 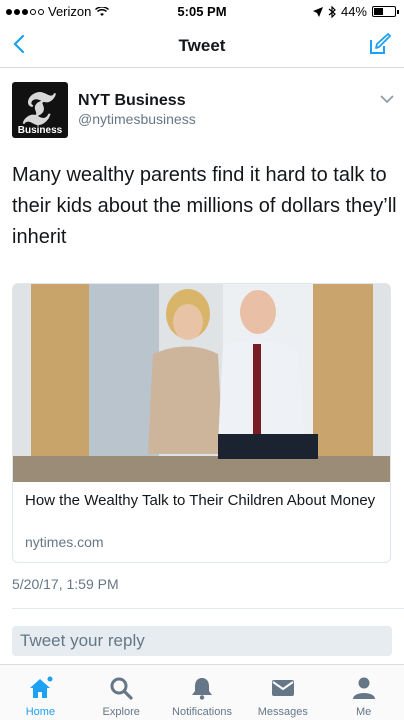 I want to click on tab-messages: Messages, so click(x=282, y=692).